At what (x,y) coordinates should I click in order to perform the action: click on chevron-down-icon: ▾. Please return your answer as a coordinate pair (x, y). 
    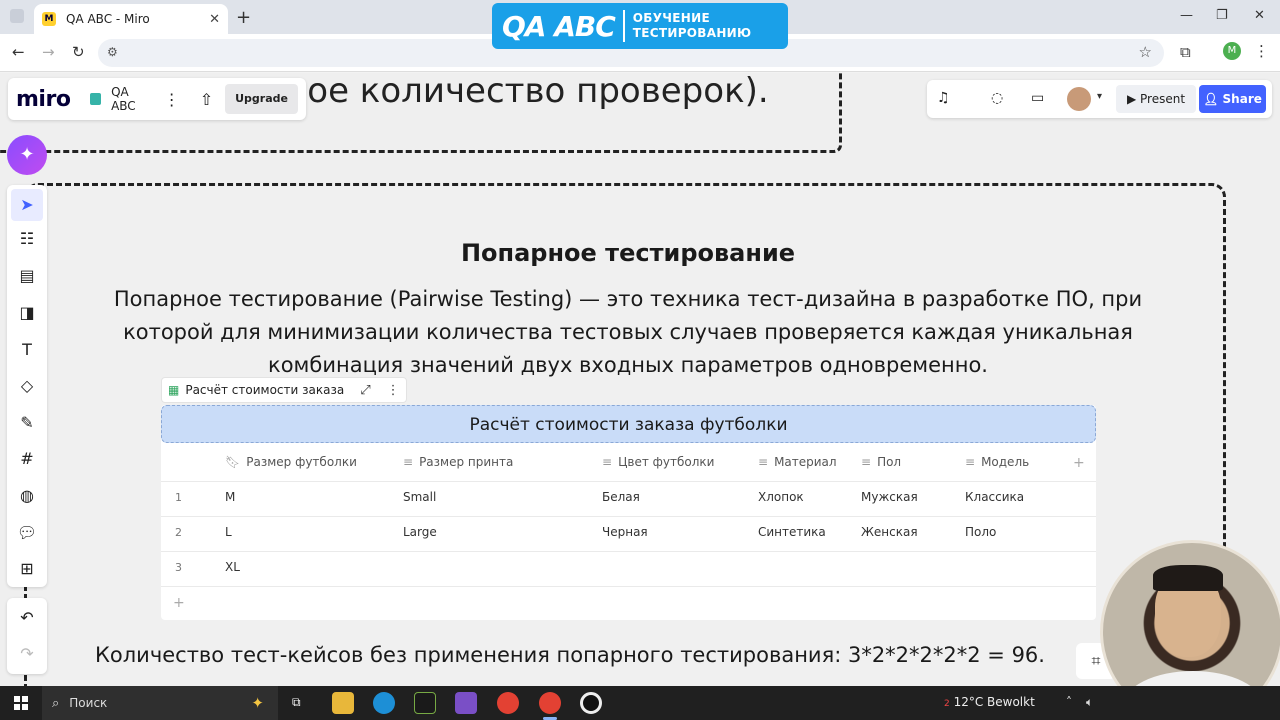
    Looking at the image, I should click on (1099, 96).